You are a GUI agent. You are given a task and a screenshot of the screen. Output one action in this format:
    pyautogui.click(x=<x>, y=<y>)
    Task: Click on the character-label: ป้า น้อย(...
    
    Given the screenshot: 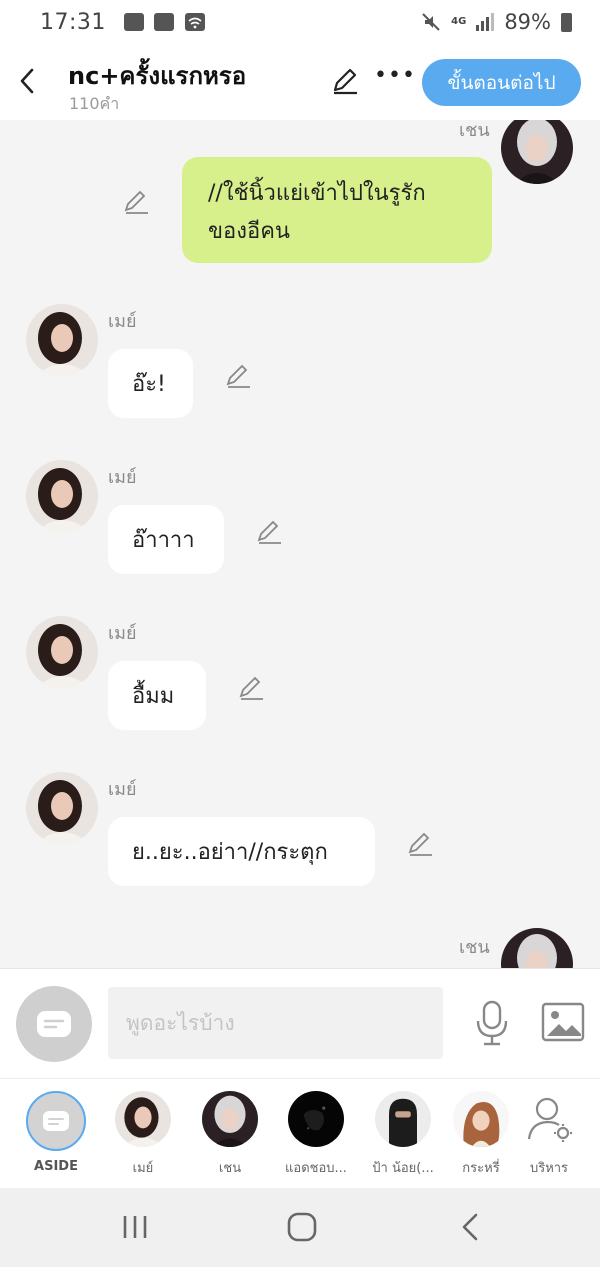 What is the action you would take?
    pyautogui.click(x=403, y=1168)
    